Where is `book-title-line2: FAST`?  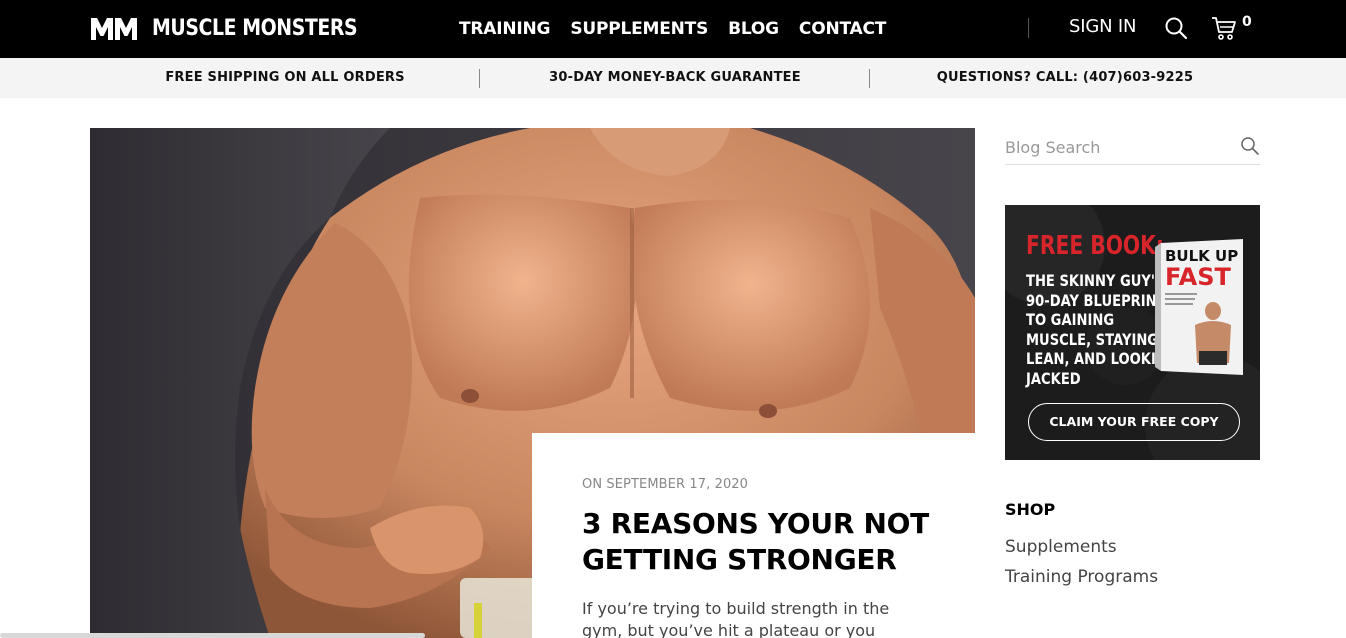 book-title-line2: FAST is located at coordinates (1198, 277).